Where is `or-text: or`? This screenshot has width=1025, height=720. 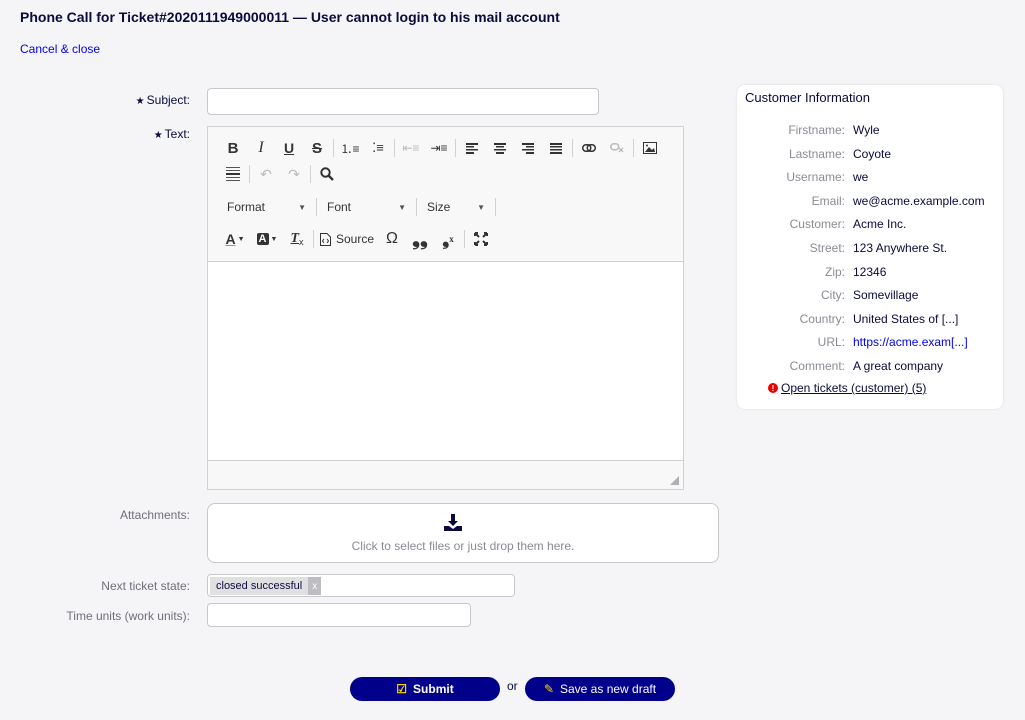
or-text: or is located at coordinates (512, 686).